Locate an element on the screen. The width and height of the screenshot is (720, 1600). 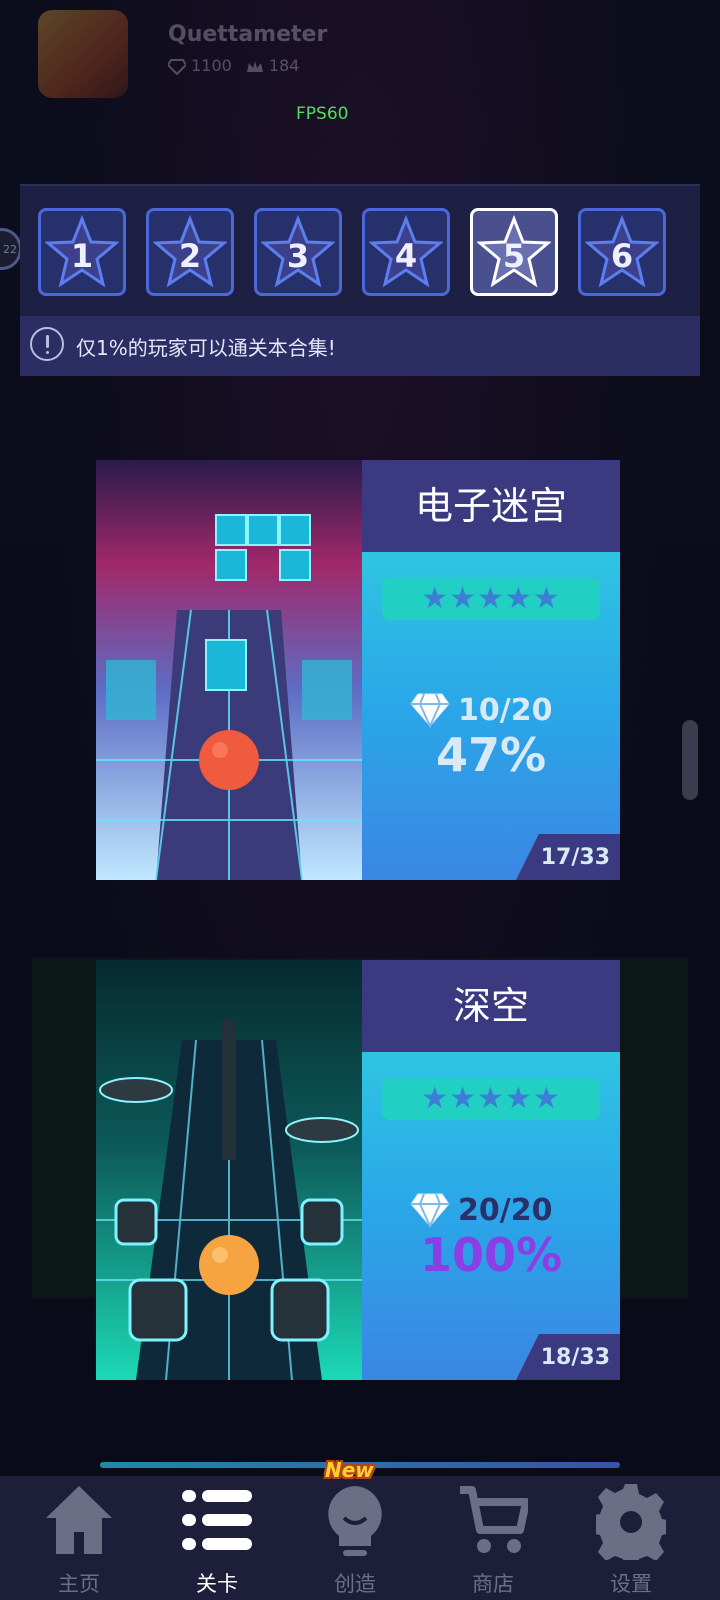
gem-icon is located at coordinates (177, 66).